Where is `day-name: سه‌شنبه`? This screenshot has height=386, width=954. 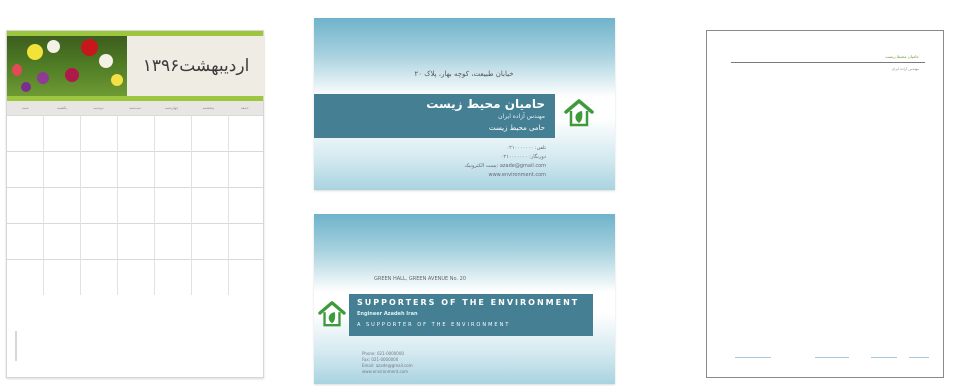
day-name: سه‌شنبه is located at coordinates (135, 108).